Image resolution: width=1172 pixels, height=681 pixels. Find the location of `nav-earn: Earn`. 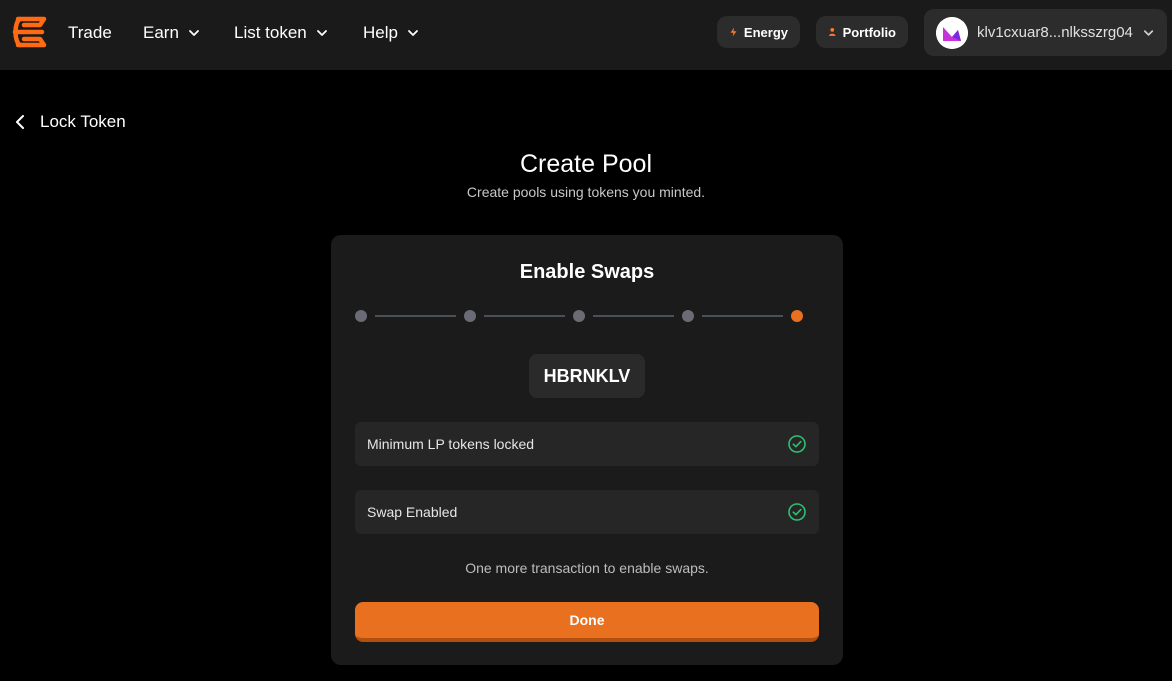

nav-earn: Earn is located at coordinates (172, 33).